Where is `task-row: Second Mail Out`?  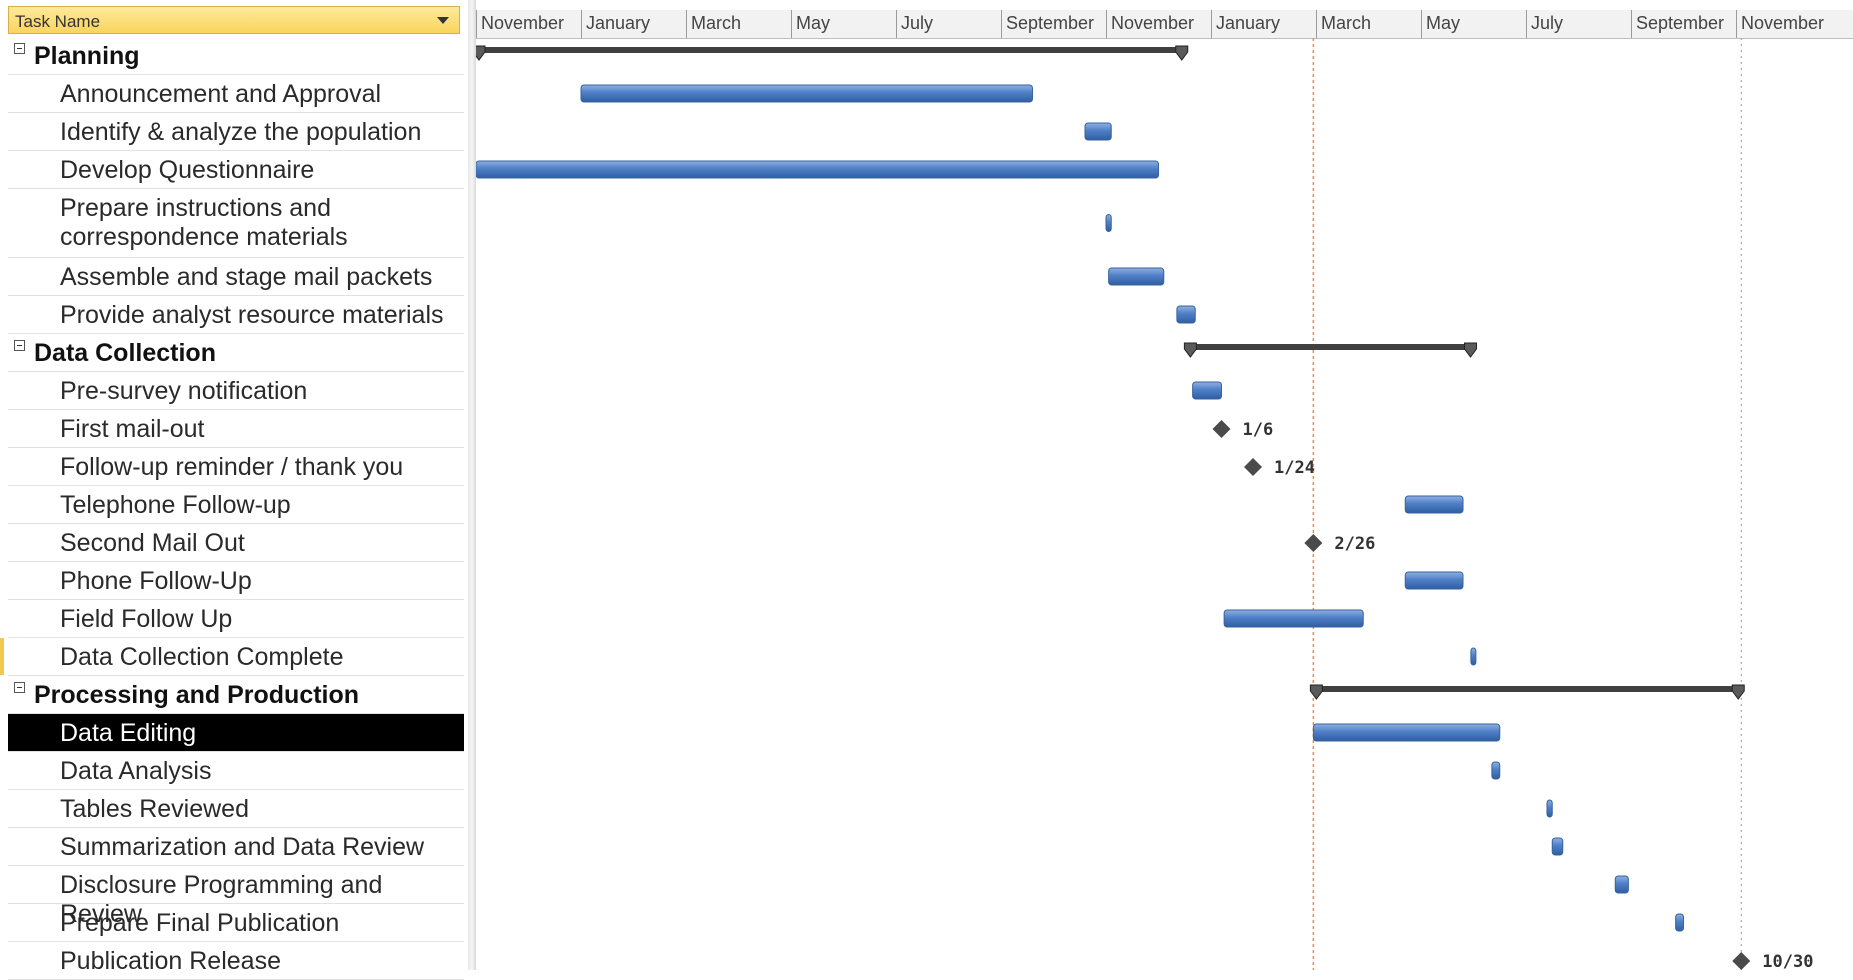 task-row: Second Mail Out is located at coordinates (236, 543).